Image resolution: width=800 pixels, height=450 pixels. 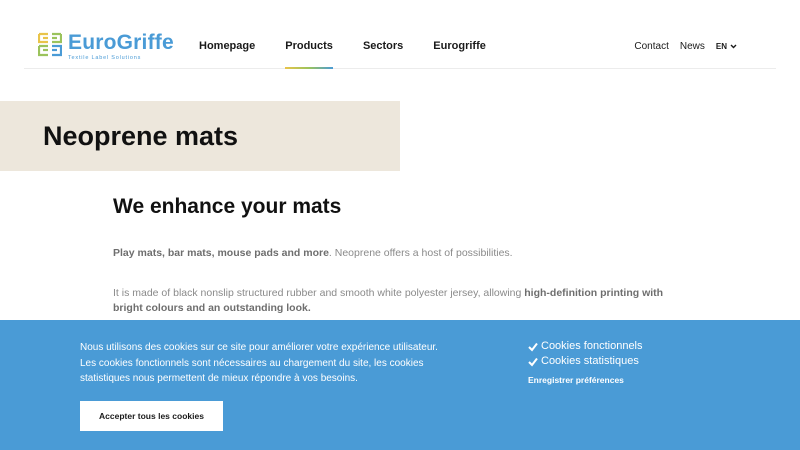 What do you see at coordinates (459, 54) in the screenshot?
I see `nav-item-eurogriffe: Eurogriffe` at bounding box center [459, 54].